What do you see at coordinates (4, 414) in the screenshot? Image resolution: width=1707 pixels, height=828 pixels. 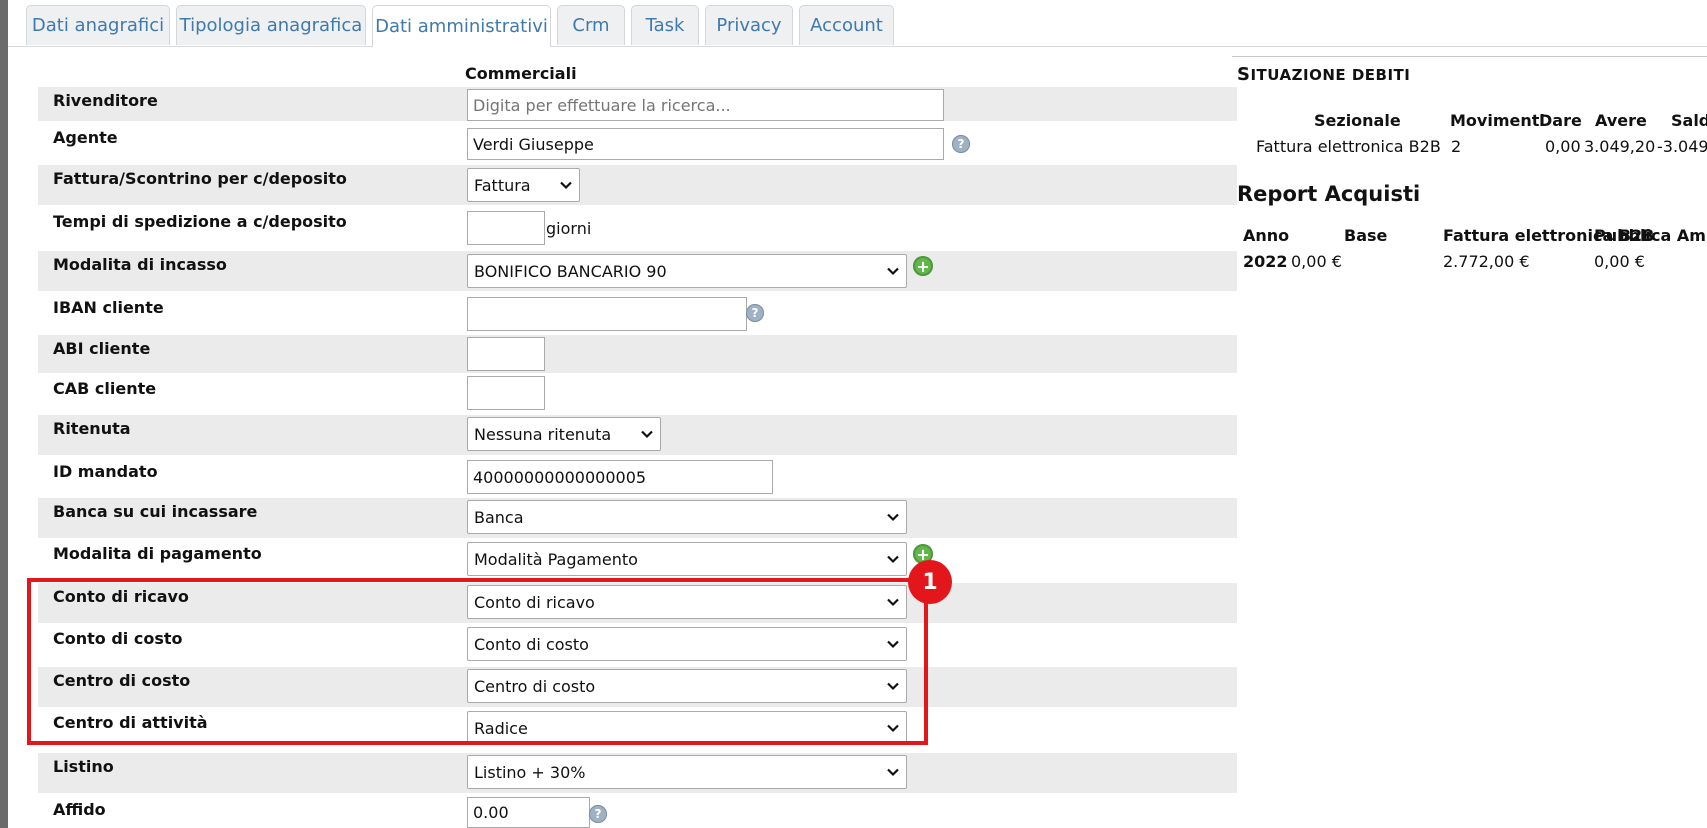 I see `window-edge` at bounding box center [4, 414].